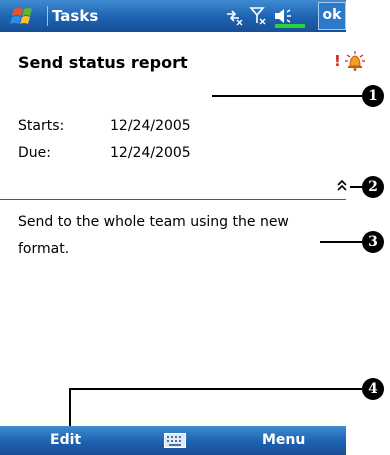 This screenshot has height=455, width=390. I want to click on callout-3: 3, so click(373, 242).